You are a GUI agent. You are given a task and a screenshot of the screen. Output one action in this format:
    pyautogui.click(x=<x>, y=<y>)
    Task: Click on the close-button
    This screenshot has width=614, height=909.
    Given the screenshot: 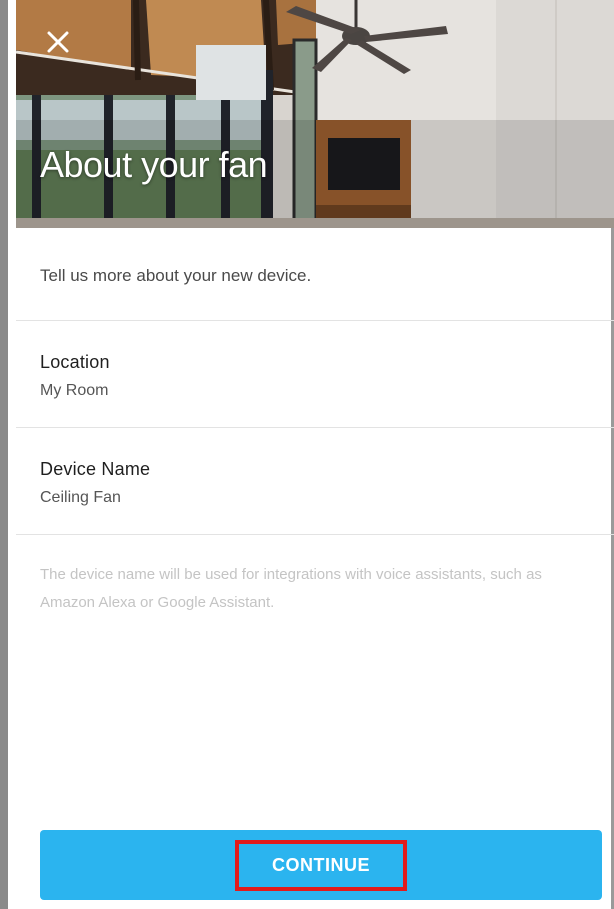 What is the action you would take?
    pyautogui.click(x=64, y=48)
    